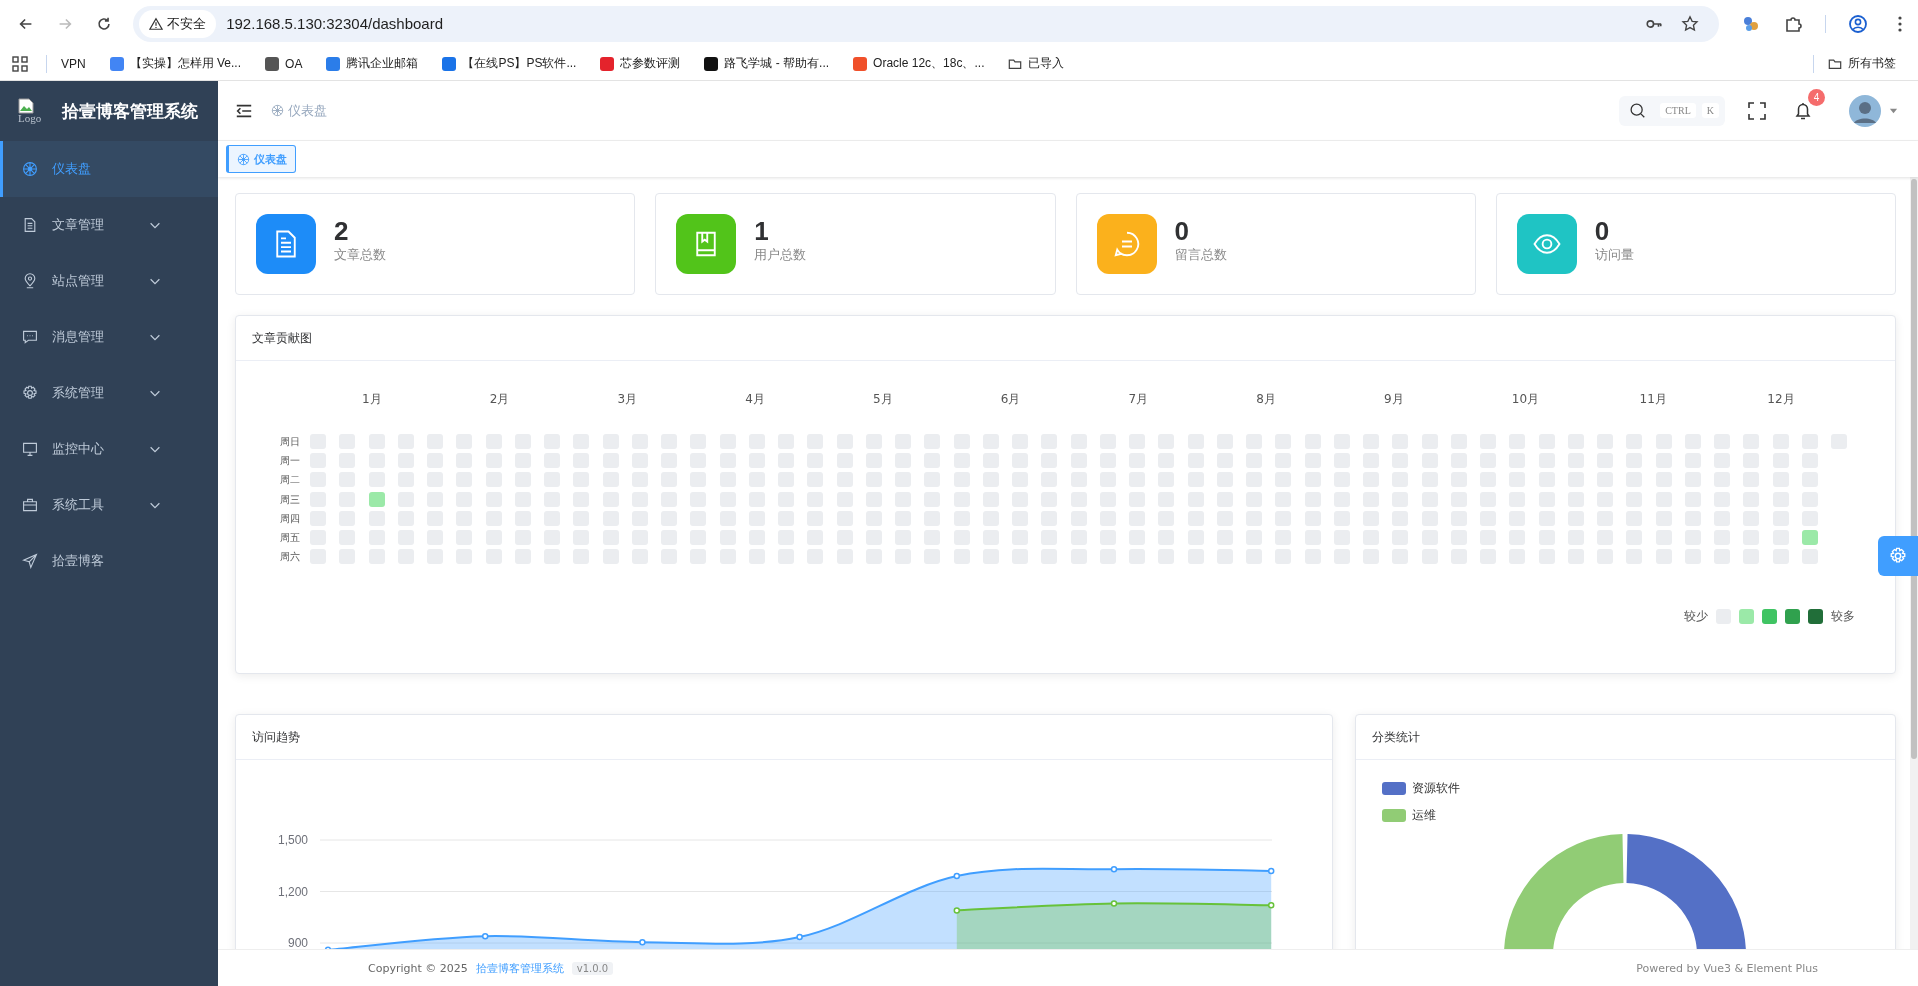  I want to click on version-badge: v1.0.0, so click(592, 968).